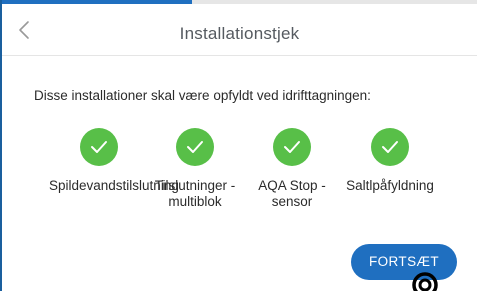 This screenshot has width=477, height=291. I want to click on check-item-label: Saltlpåfyldning, so click(390, 185).